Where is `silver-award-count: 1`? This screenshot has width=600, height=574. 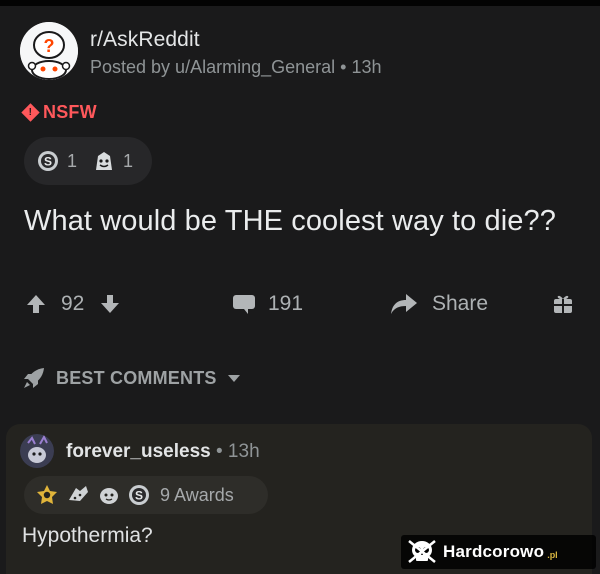
silver-award-count: 1 is located at coordinates (72, 160).